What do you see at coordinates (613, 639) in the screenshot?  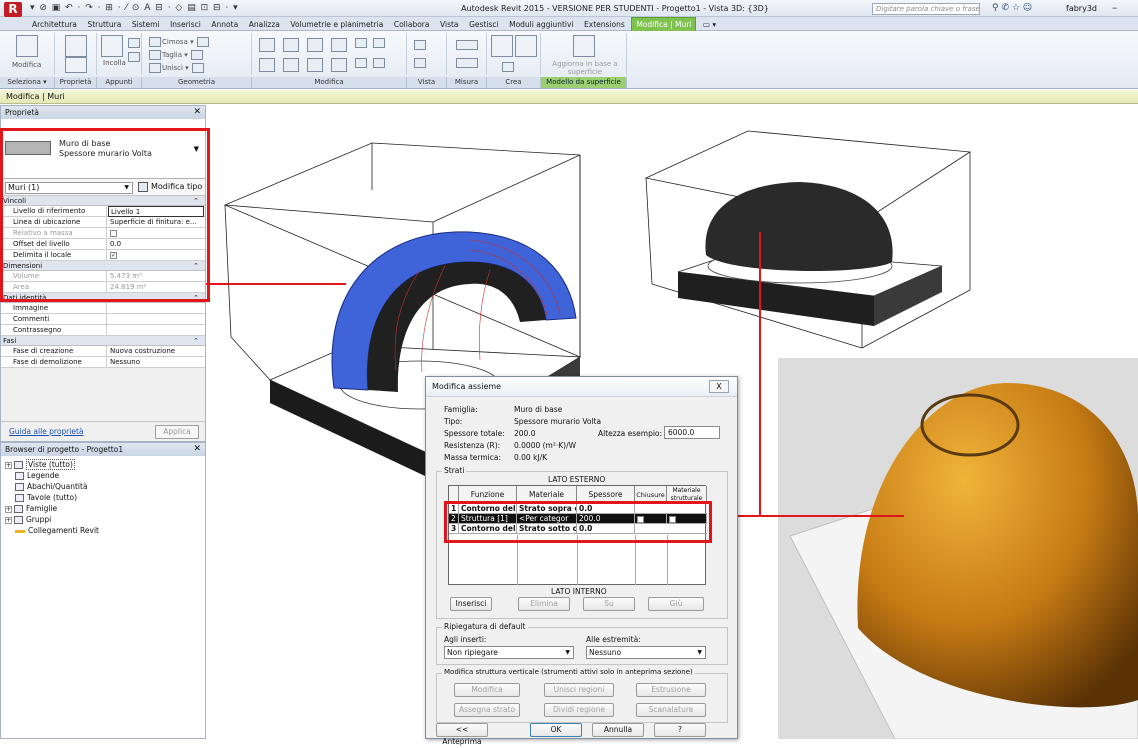 I see `label-alle-estremita: Alle estremità:` at bounding box center [613, 639].